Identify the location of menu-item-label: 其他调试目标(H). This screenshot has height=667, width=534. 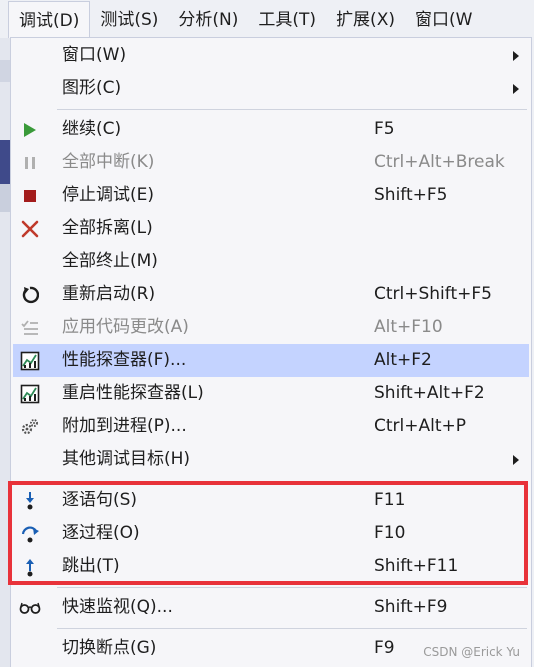
(126, 459).